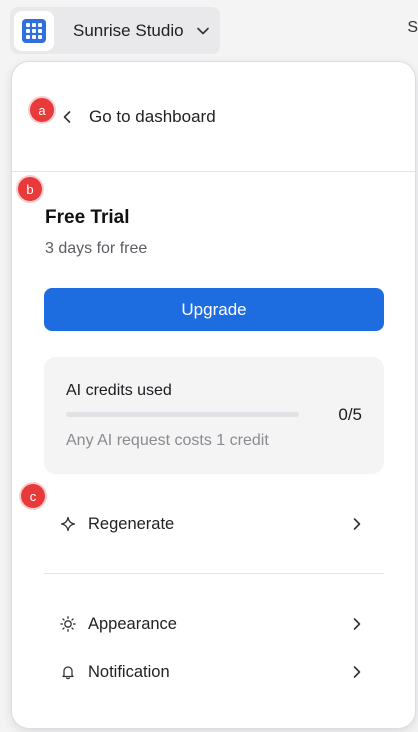  What do you see at coordinates (30, 189) in the screenshot?
I see `annotation-badge-b: b` at bounding box center [30, 189].